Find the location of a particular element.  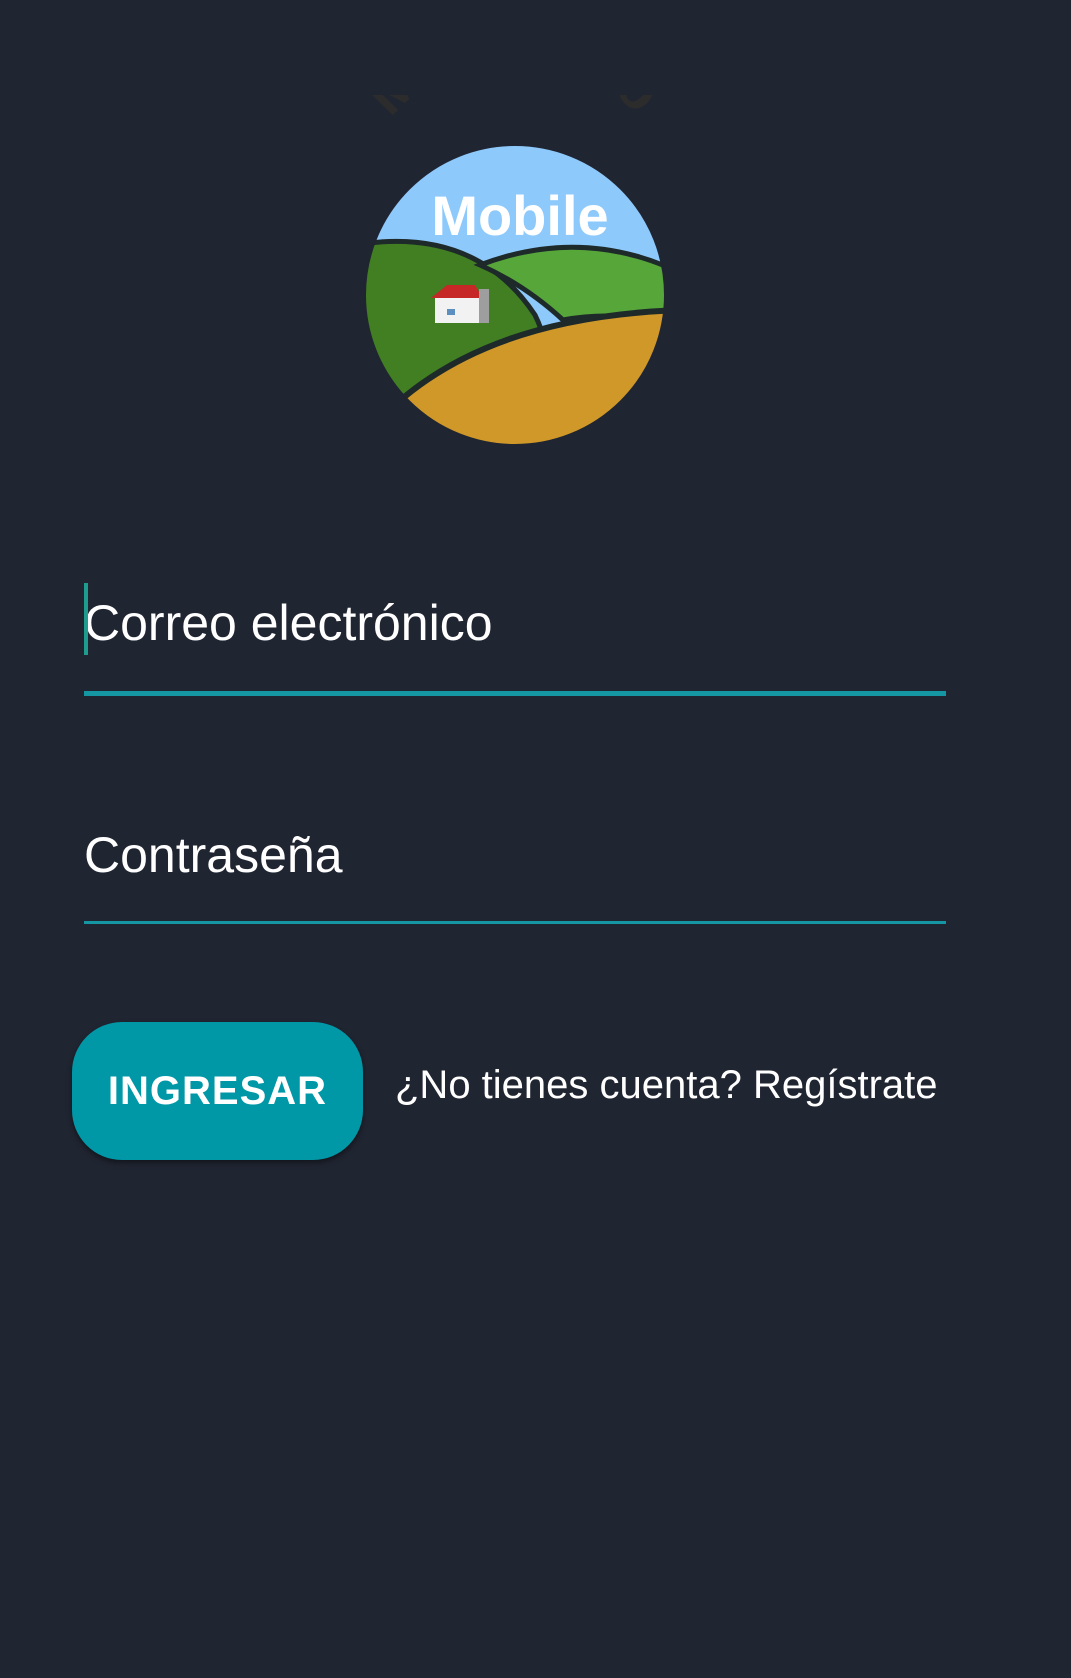

register-link: ¿No tienes cuenta? Regístrate is located at coordinates (666, 1085).